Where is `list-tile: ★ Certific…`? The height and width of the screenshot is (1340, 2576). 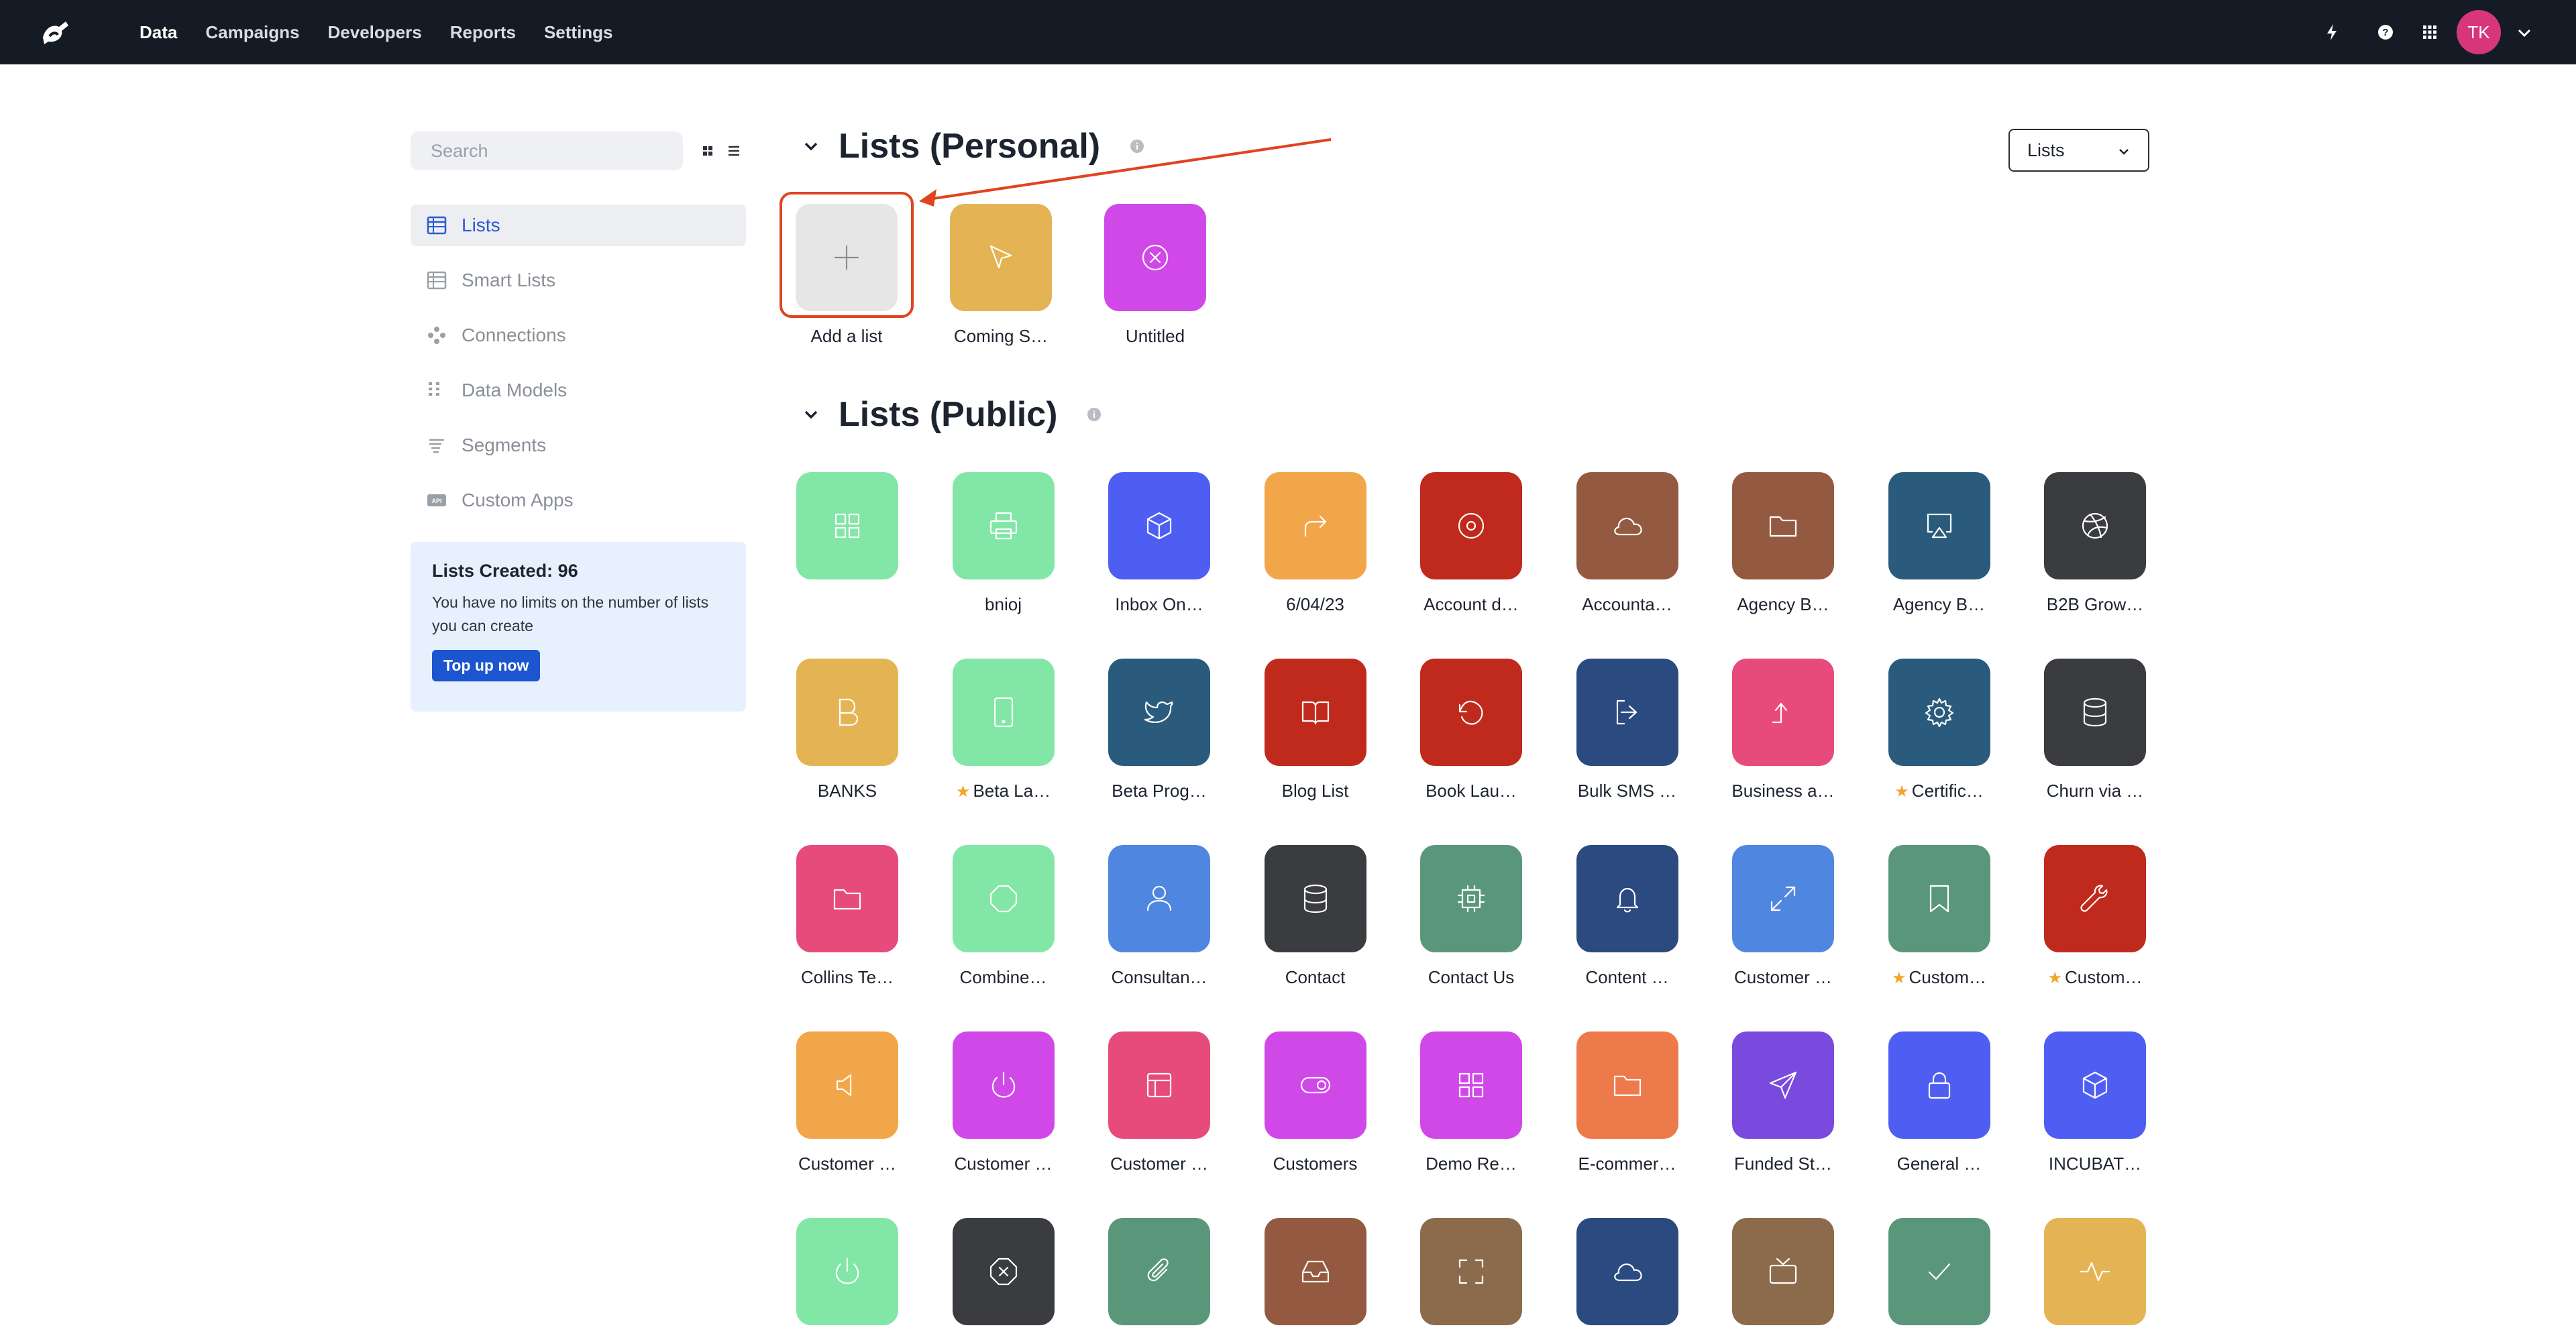 list-tile: ★ Certific… is located at coordinates (1939, 730).